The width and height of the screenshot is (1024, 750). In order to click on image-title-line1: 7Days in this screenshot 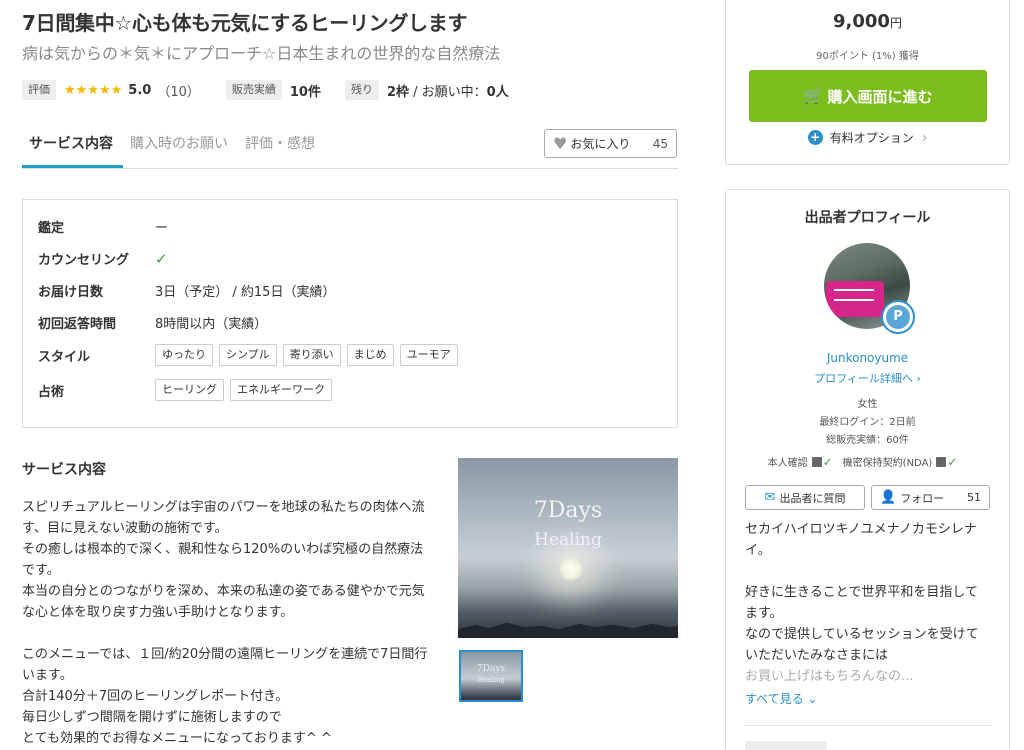, I will do `click(568, 510)`.